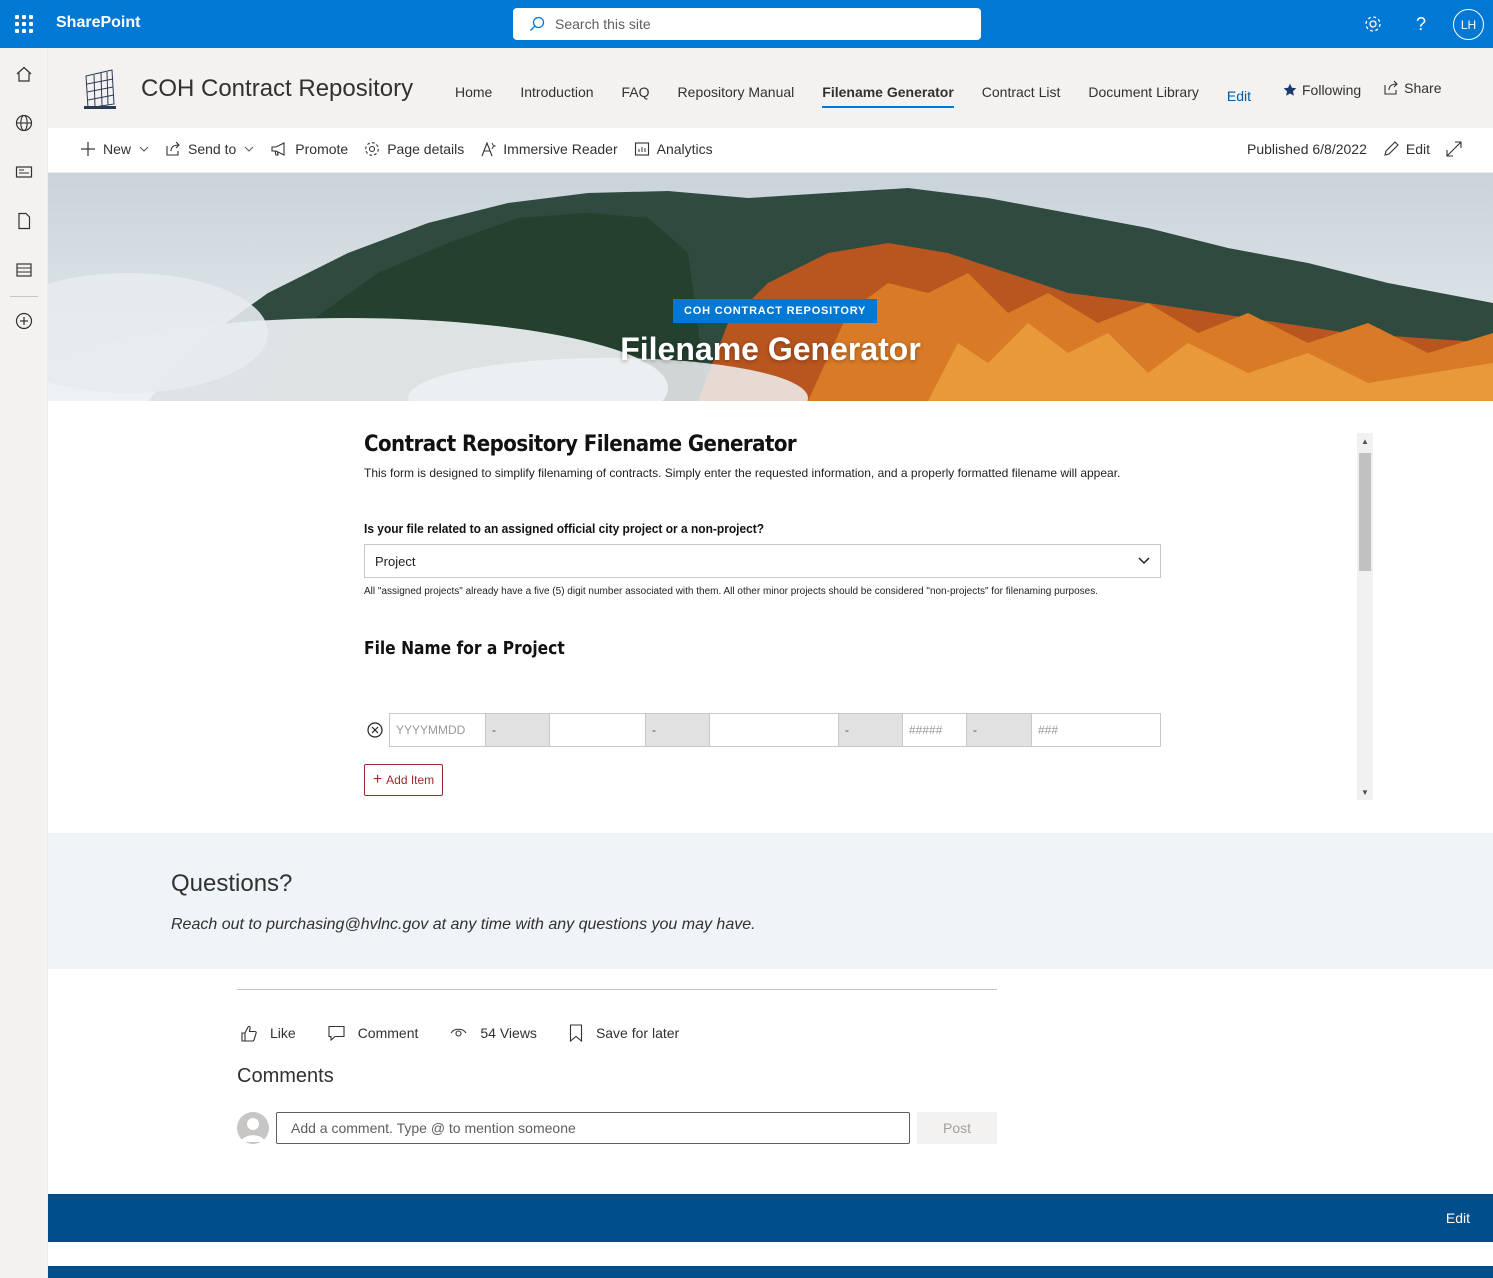  I want to click on views-label: 54 Views, so click(508, 1033).